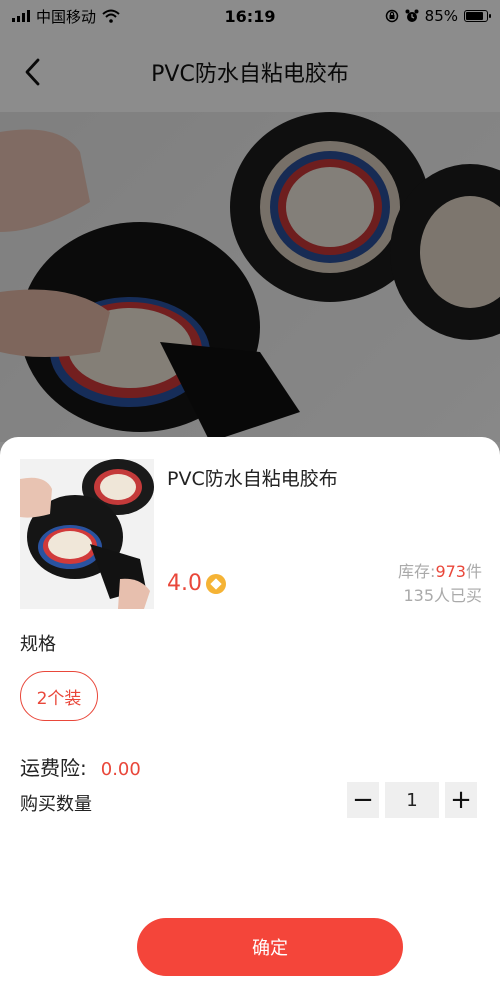  I want to click on quantity-stepper: − 1 +, so click(412, 800).